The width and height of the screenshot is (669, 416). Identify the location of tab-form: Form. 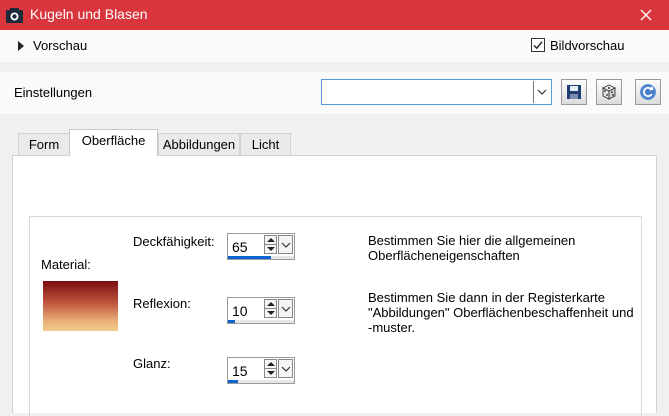
(44, 144).